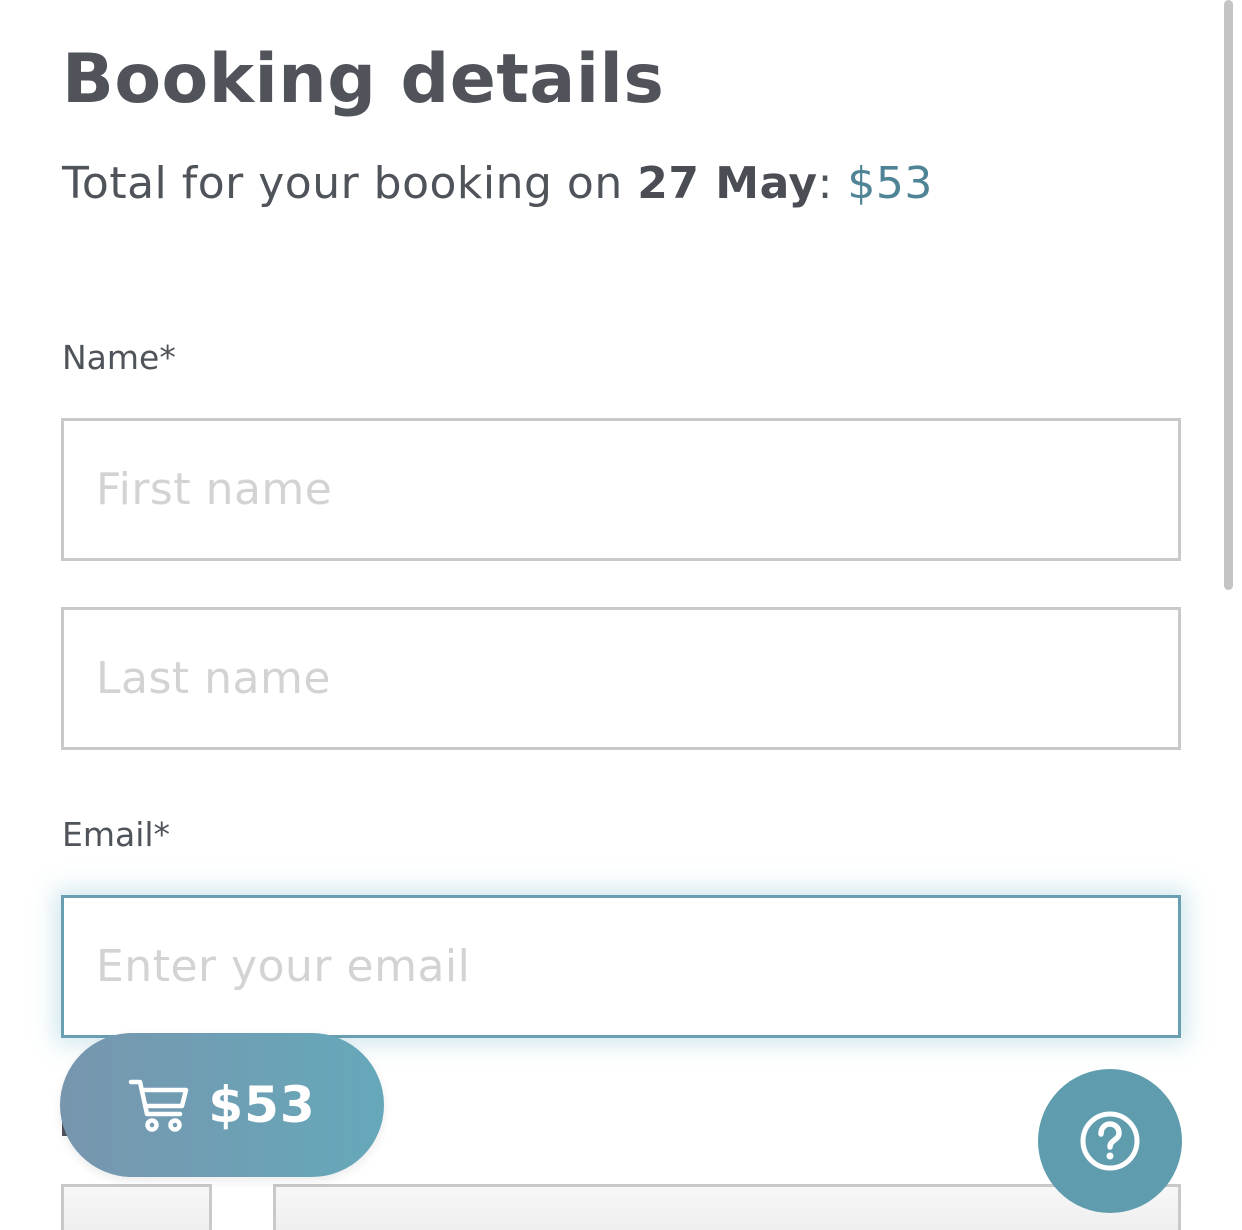 The image size is (1242, 1230). Describe the element at coordinates (727, 1207) in the screenshot. I see `phone-number-input` at that location.